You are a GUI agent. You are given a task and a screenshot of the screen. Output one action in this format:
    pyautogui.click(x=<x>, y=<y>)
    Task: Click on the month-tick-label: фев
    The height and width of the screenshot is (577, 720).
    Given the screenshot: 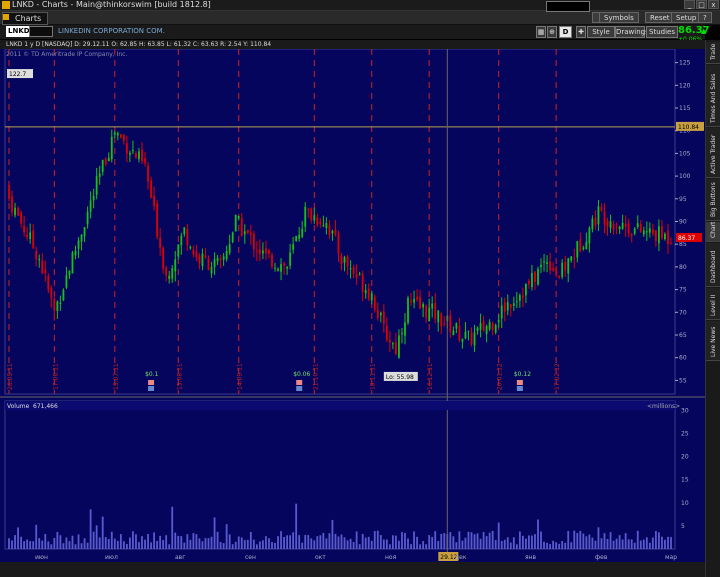 What is the action you would take?
    pyautogui.click(x=601, y=557)
    